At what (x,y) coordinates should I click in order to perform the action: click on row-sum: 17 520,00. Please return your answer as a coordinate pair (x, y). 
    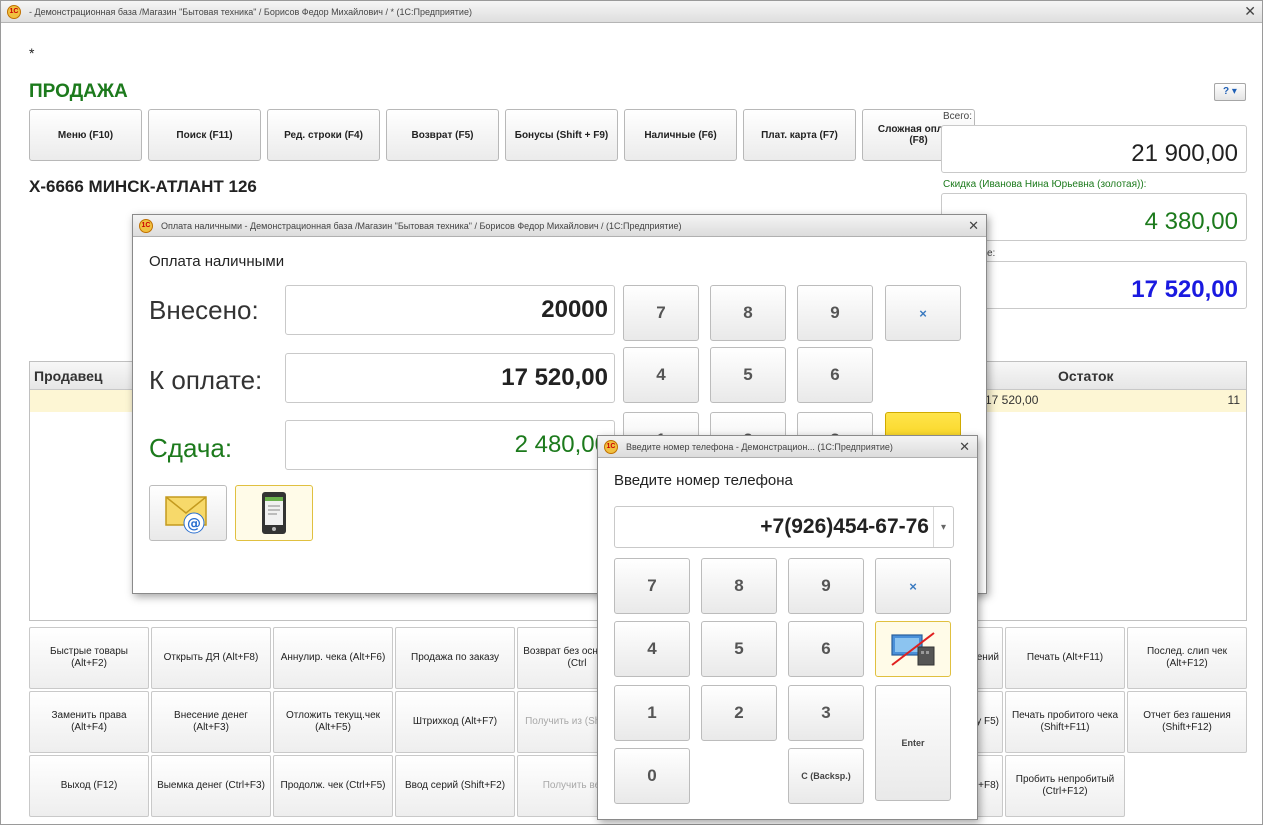
    Looking at the image, I should click on (1012, 400).